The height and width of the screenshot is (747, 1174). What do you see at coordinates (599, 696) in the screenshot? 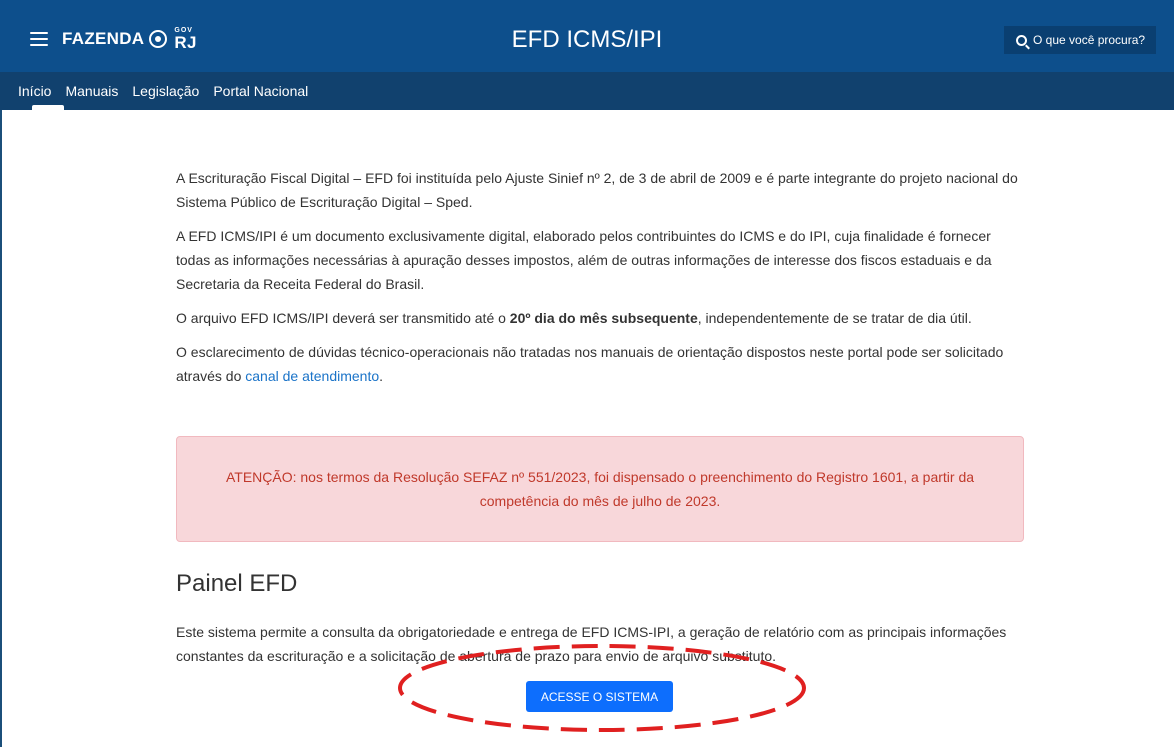
I see `acesse-sistema-button: ACESSE O SISTEMA` at bounding box center [599, 696].